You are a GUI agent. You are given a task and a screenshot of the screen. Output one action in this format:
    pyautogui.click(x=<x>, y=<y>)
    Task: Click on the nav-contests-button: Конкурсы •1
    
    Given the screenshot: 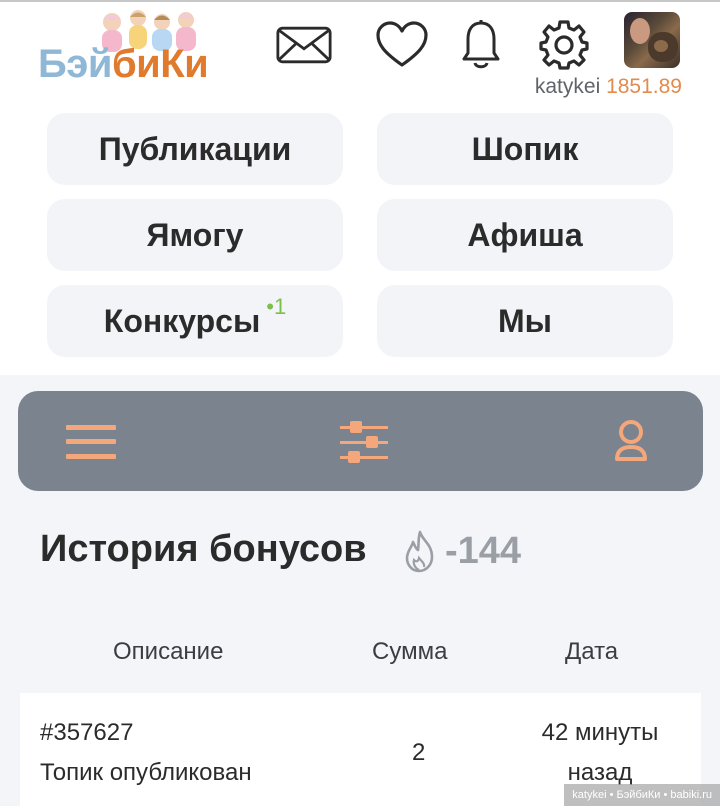 What is the action you would take?
    pyautogui.click(x=195, y=321)
    